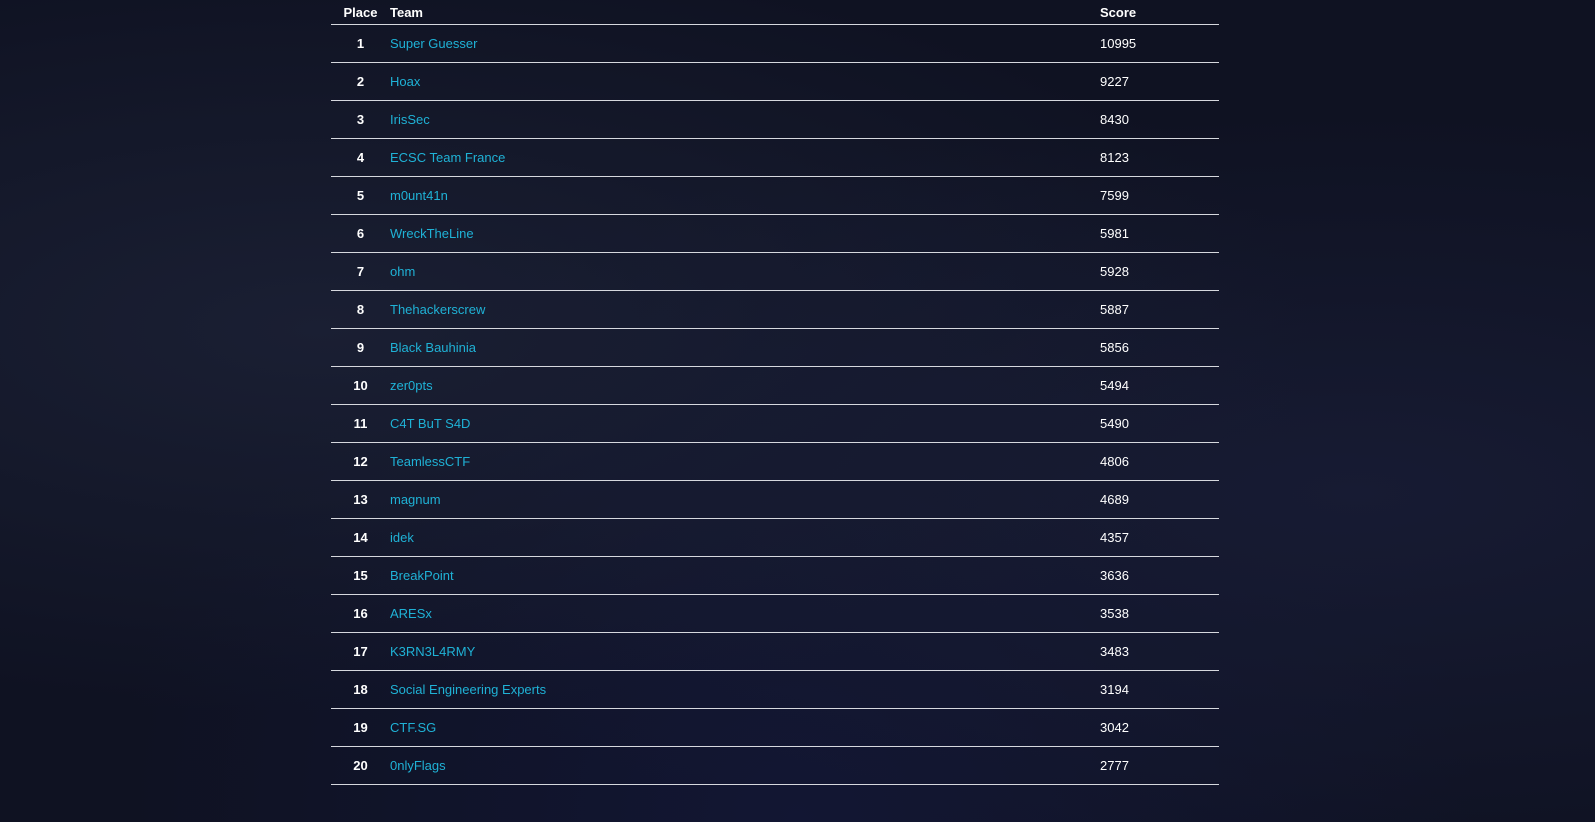  I want to click on table-row: 20 0nlyFlags 2777, so click(775, 765).